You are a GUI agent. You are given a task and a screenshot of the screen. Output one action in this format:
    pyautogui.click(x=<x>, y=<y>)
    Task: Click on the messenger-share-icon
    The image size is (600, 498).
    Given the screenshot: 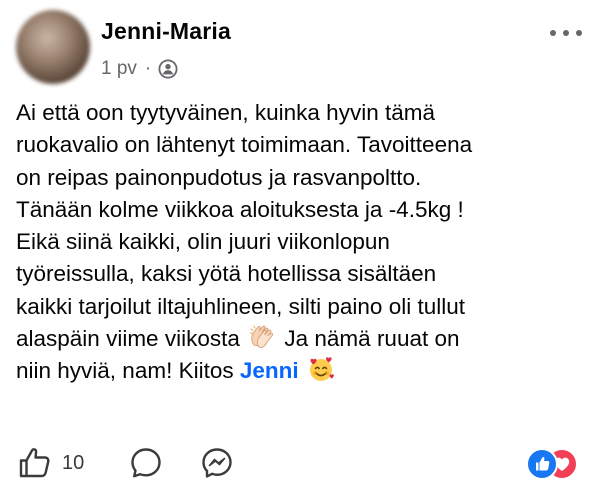 What is the action you would take?
    pyautogui.click(x=217, y=463)
    